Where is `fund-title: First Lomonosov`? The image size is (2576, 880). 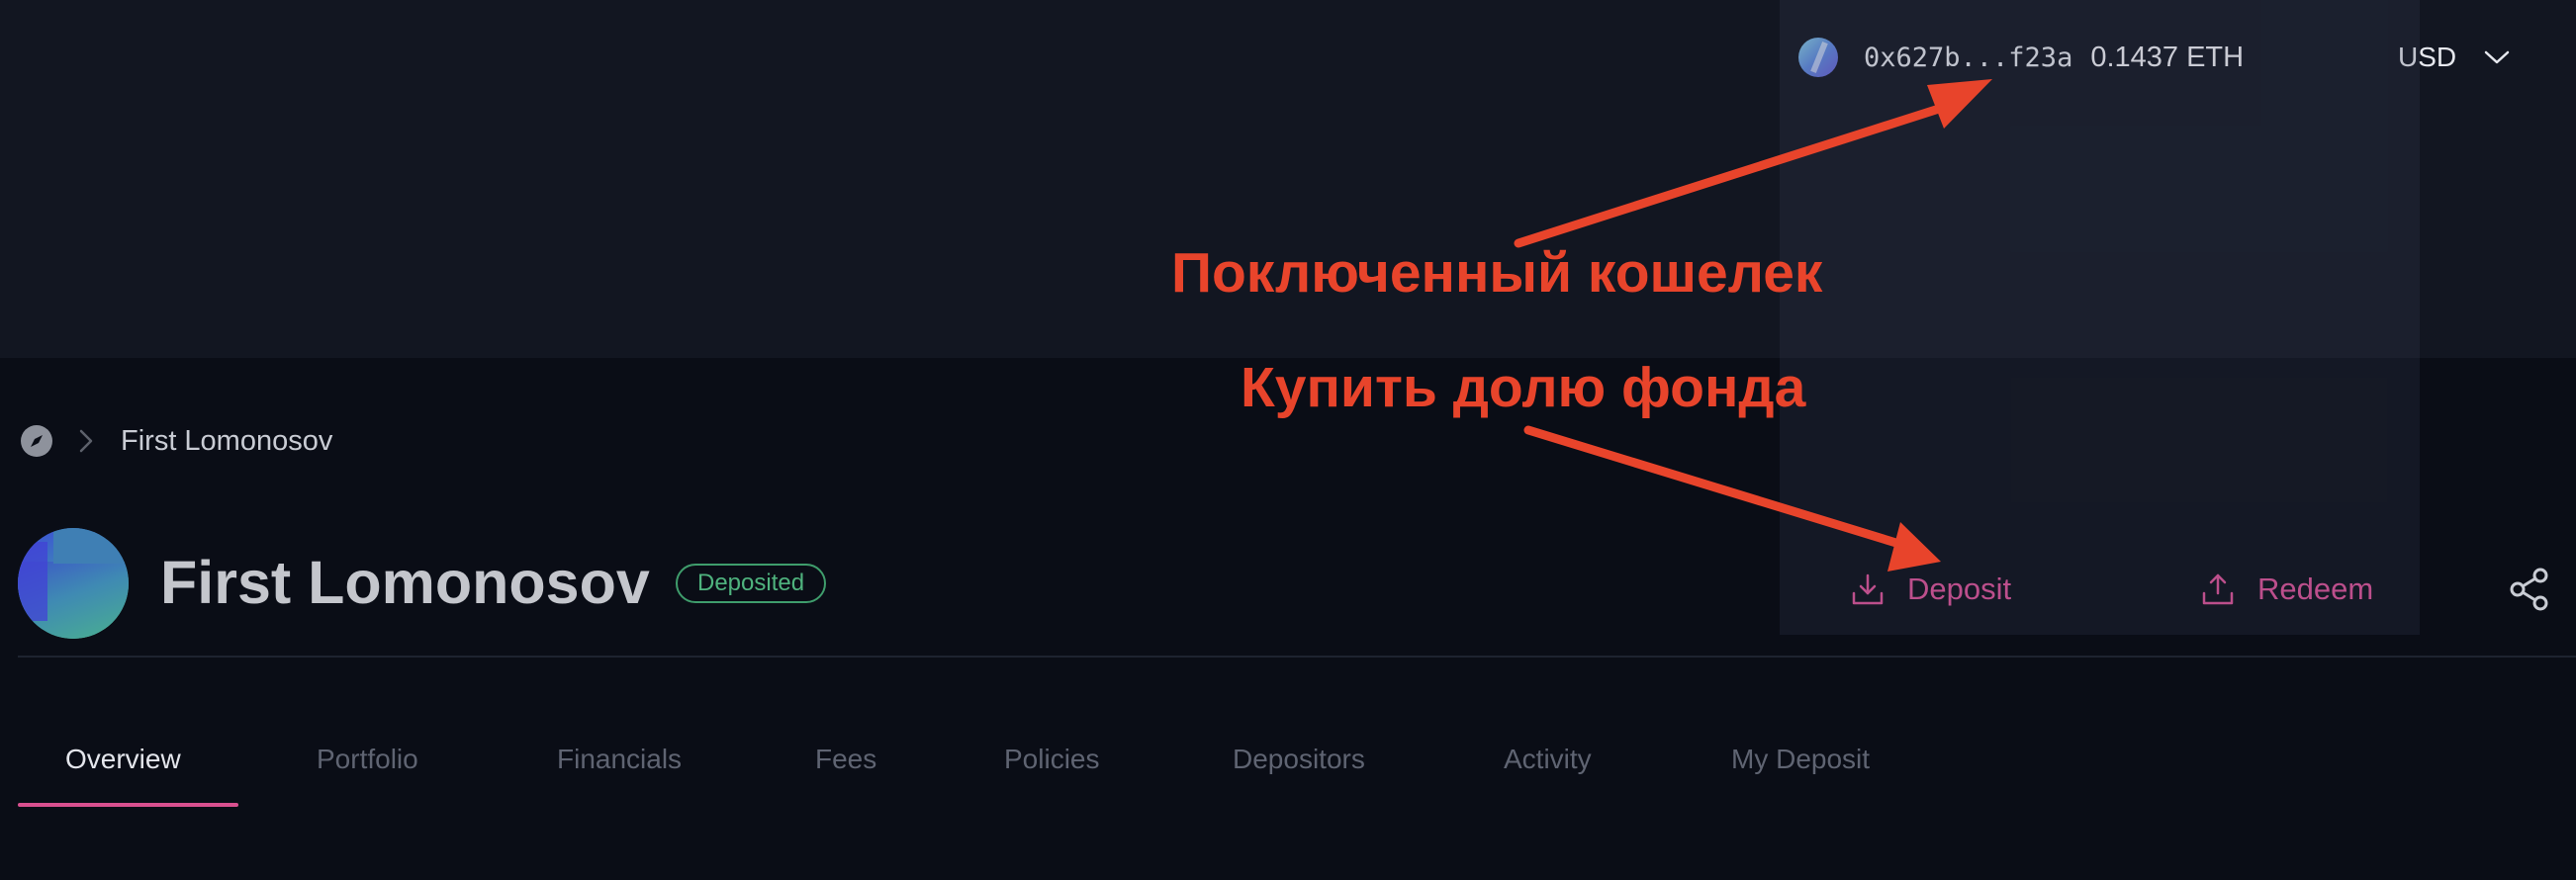
fund-title: First Lomonosov is located at coordinates (405, 582).